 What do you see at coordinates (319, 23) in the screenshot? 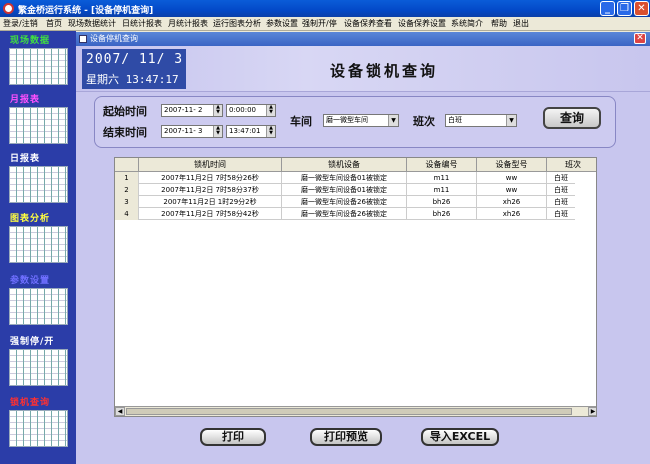
I see `menu-force: 强制开/停` at bounding box center [319, 23].